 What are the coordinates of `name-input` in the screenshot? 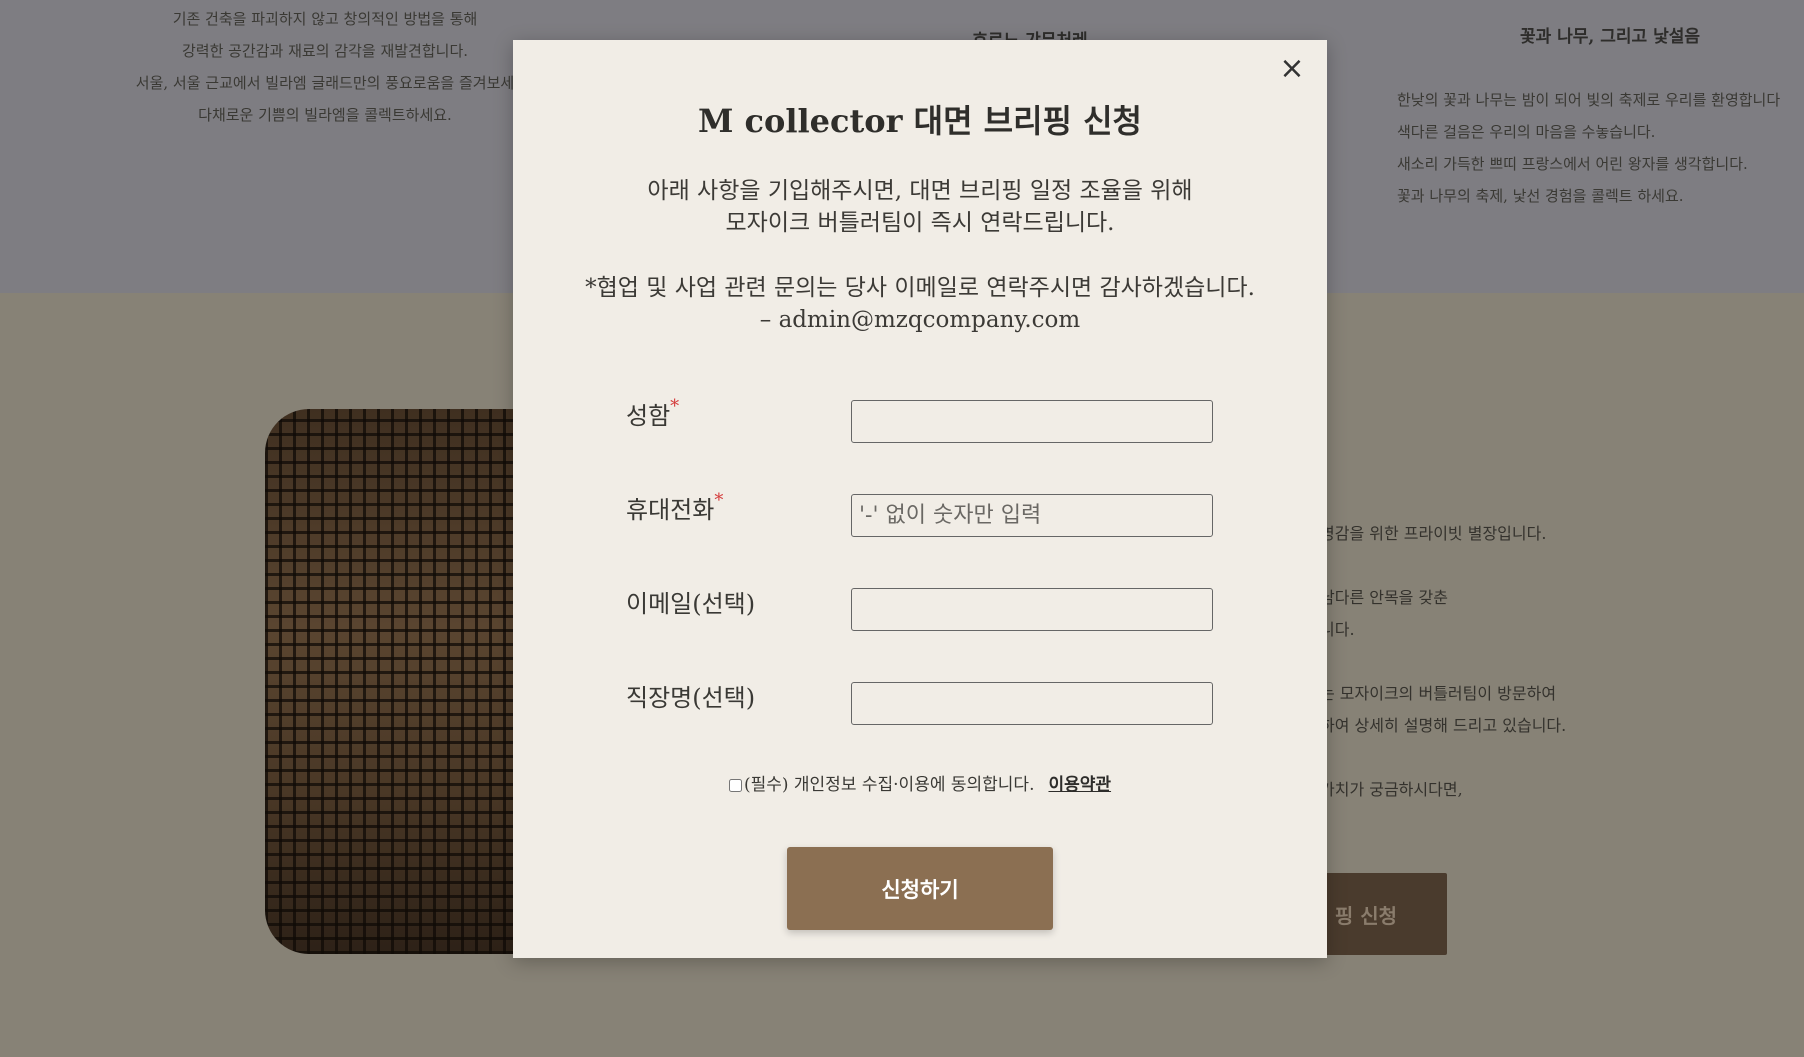 It's located at (1032, 421).